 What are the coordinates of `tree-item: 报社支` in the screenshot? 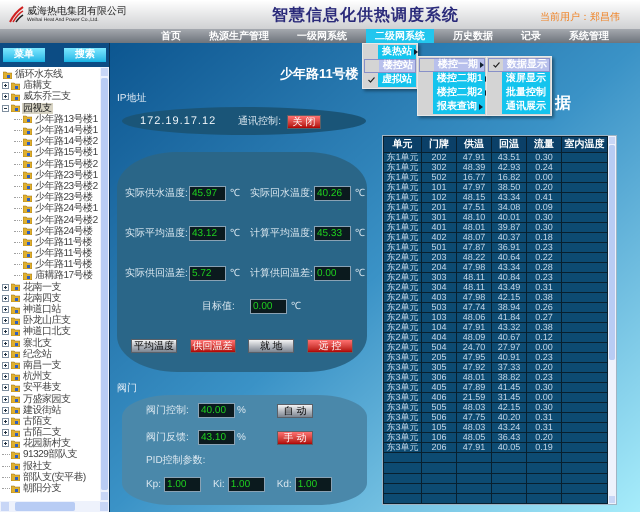 It's located at (37, 466).